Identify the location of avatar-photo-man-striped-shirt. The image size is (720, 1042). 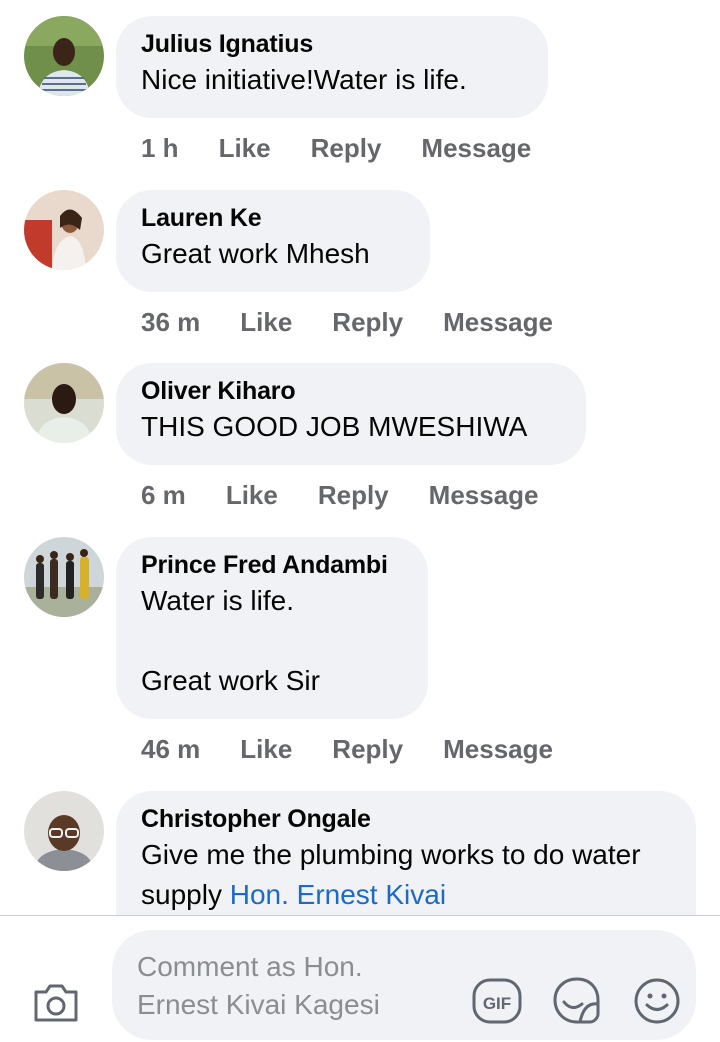
(64, 56).